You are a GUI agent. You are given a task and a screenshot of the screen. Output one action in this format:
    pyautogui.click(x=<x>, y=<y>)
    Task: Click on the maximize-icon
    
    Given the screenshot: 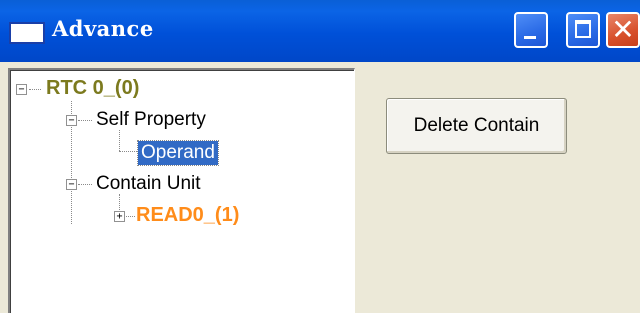 What is the action you would take?
    pyautogui.click(x=583, y=29)
    